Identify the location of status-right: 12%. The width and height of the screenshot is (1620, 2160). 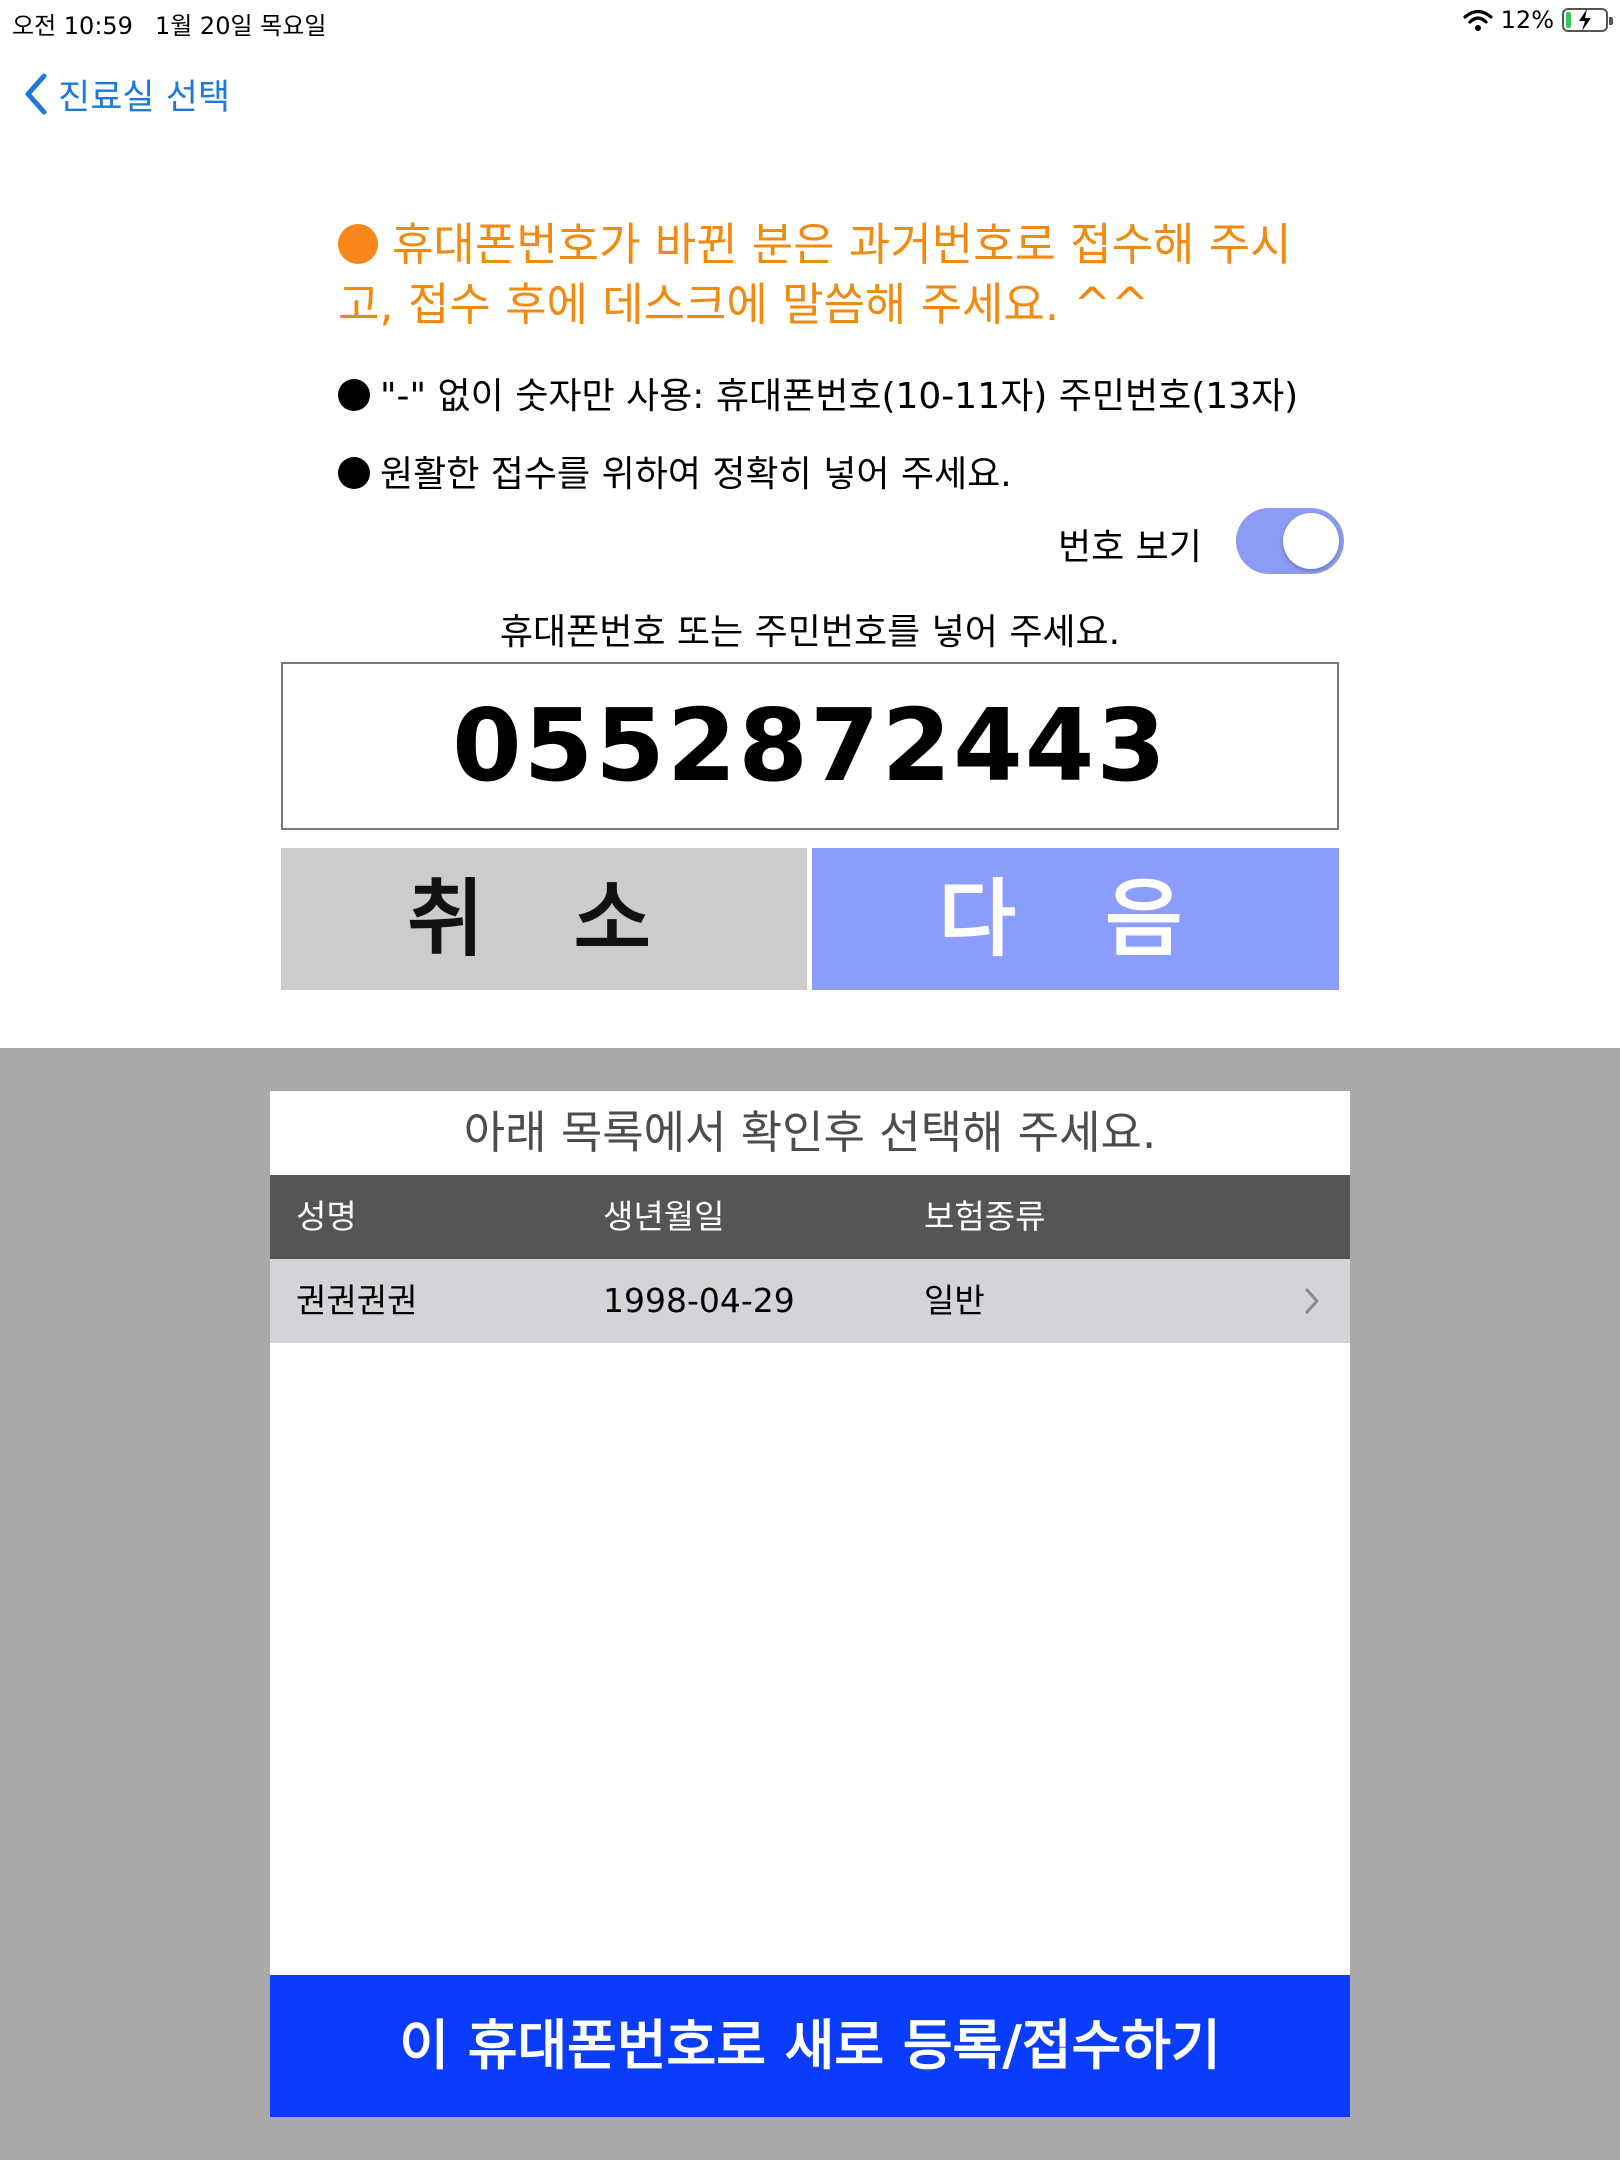
(1538, 20).